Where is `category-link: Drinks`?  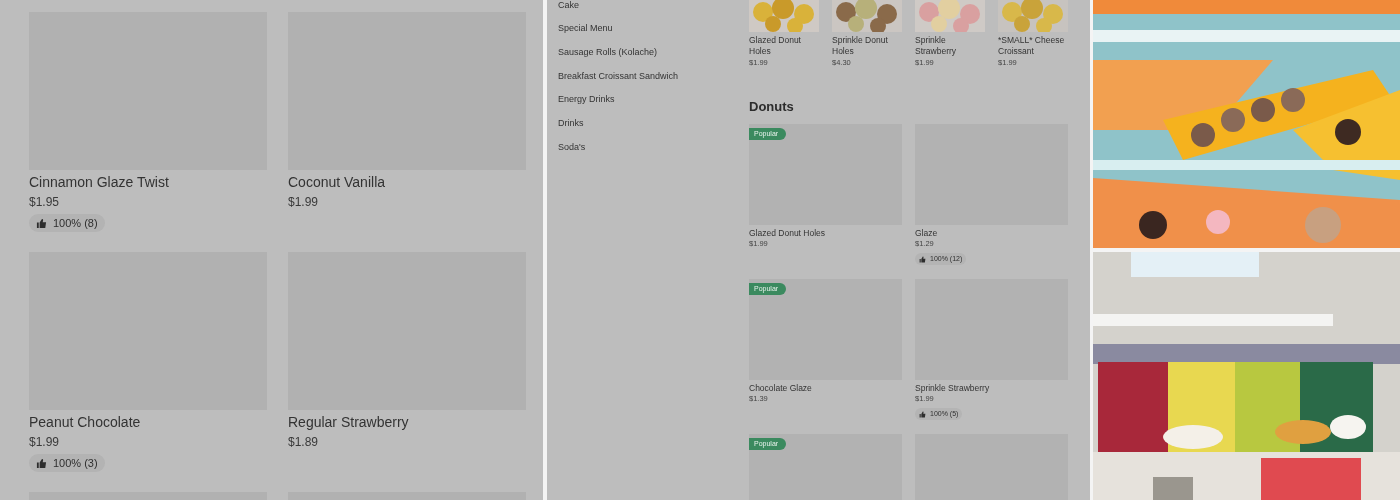 category-link: Drinks is located at coordinates (571, 124).